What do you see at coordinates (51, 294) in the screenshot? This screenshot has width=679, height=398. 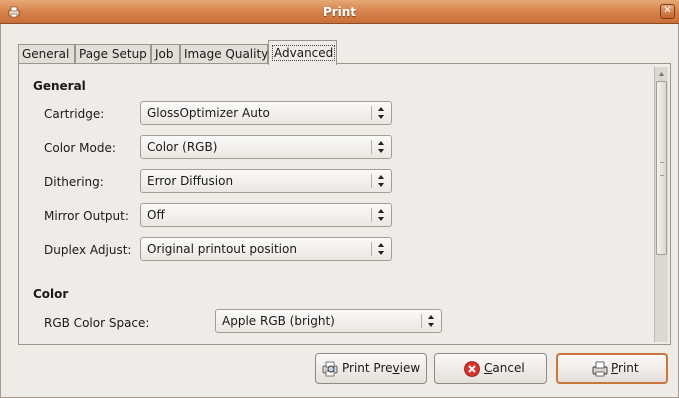 I see `section-title-color: Color` at bounding box center [51, 294].